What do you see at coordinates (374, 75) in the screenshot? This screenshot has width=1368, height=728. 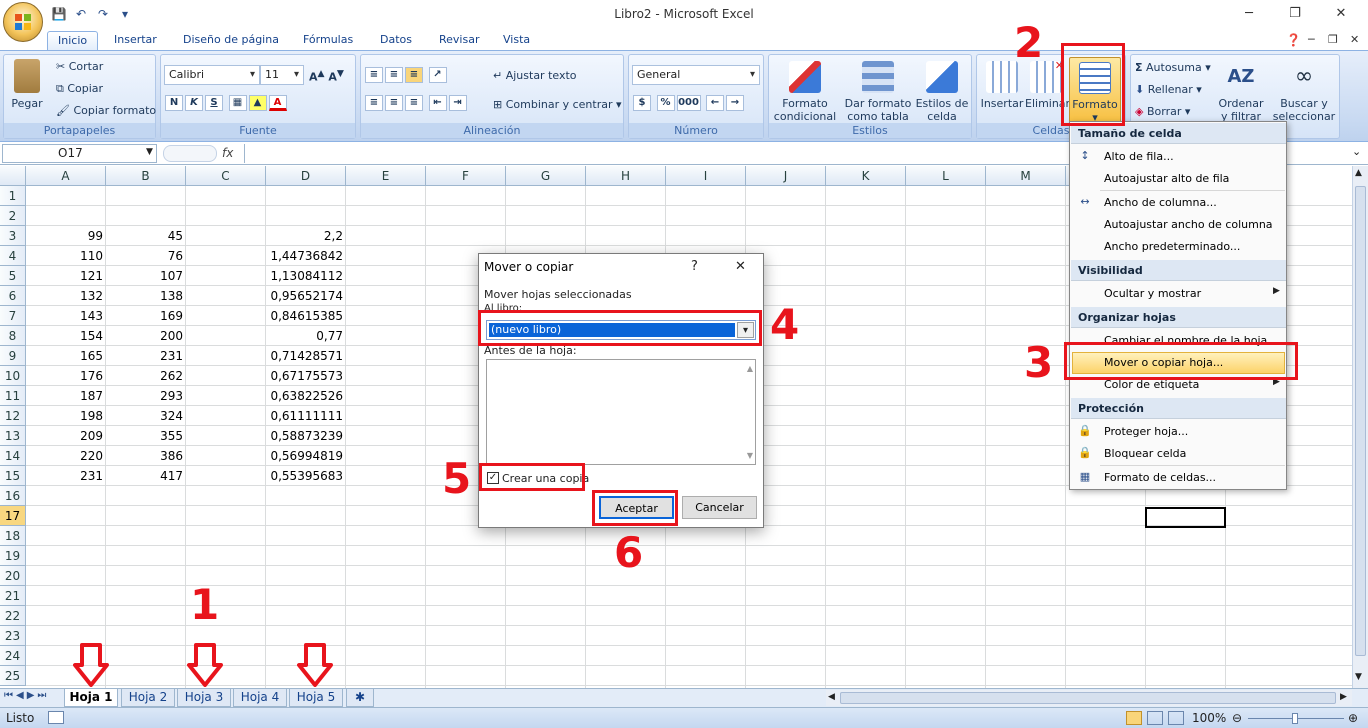 I see `align-top-icon: ≡` at bounding box center [374, 75].